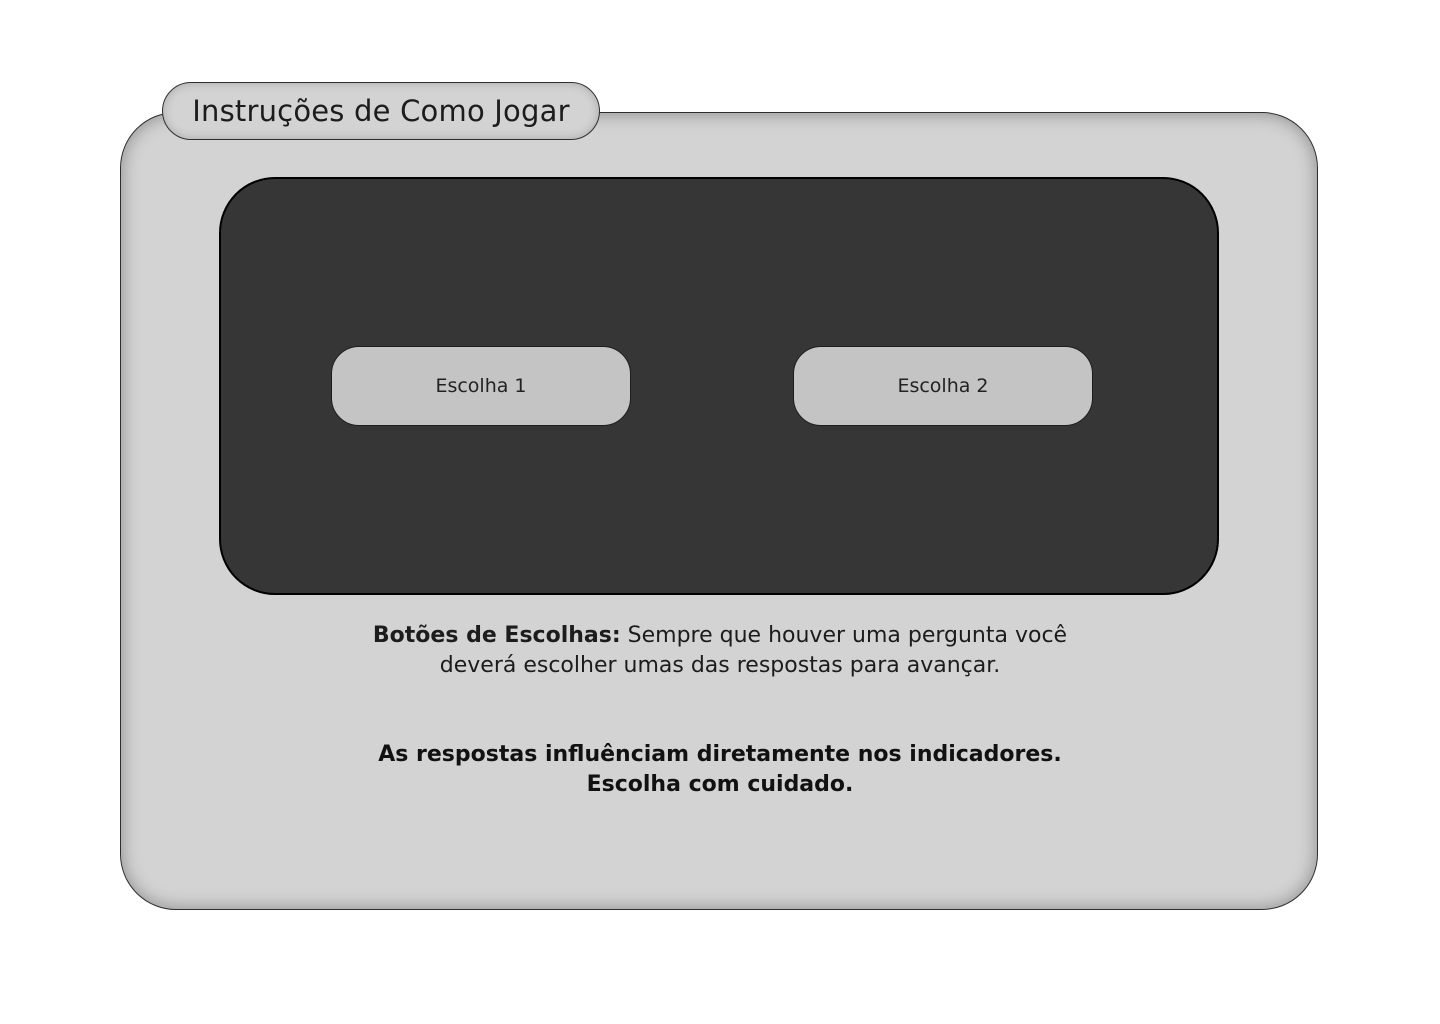 The height and width of the screenshot is (1024, 1440). I want to click on choice-2-button: Escolha 2, so click(943, 386).